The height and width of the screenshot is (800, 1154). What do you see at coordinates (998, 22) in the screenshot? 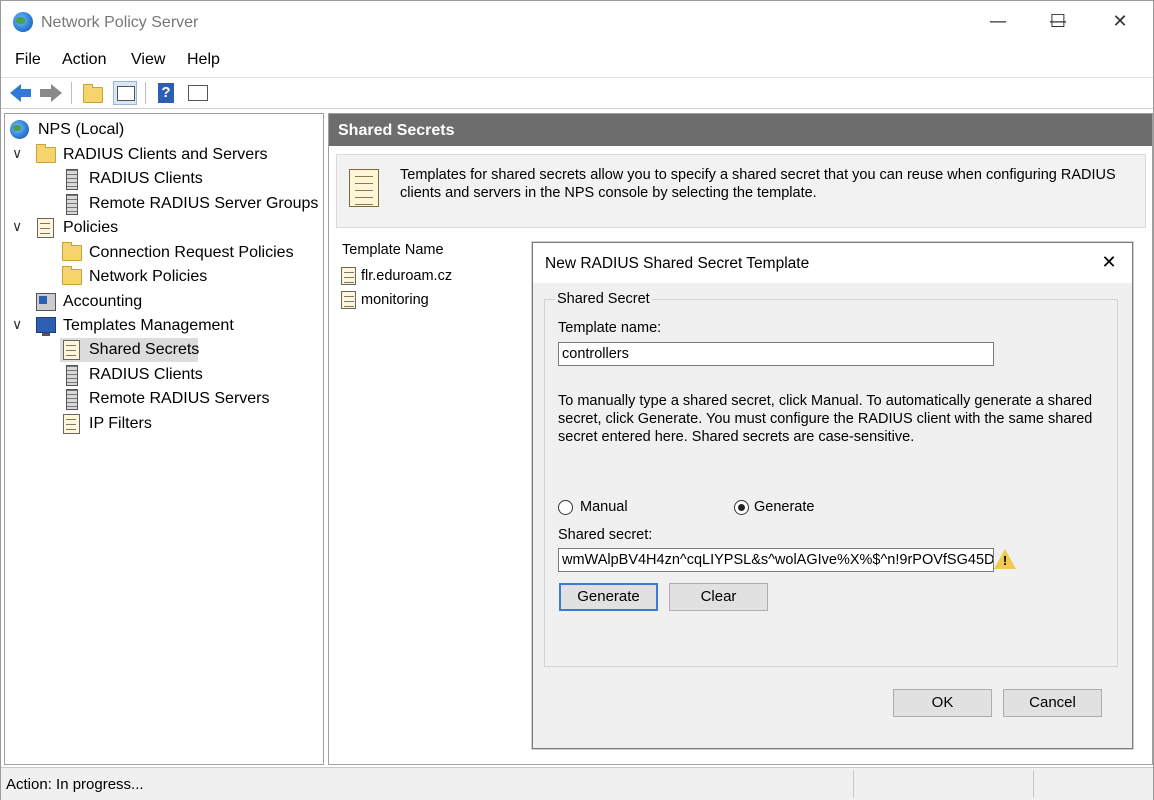
I see `minimize-window-button: —` at bounding box center [998, 22].